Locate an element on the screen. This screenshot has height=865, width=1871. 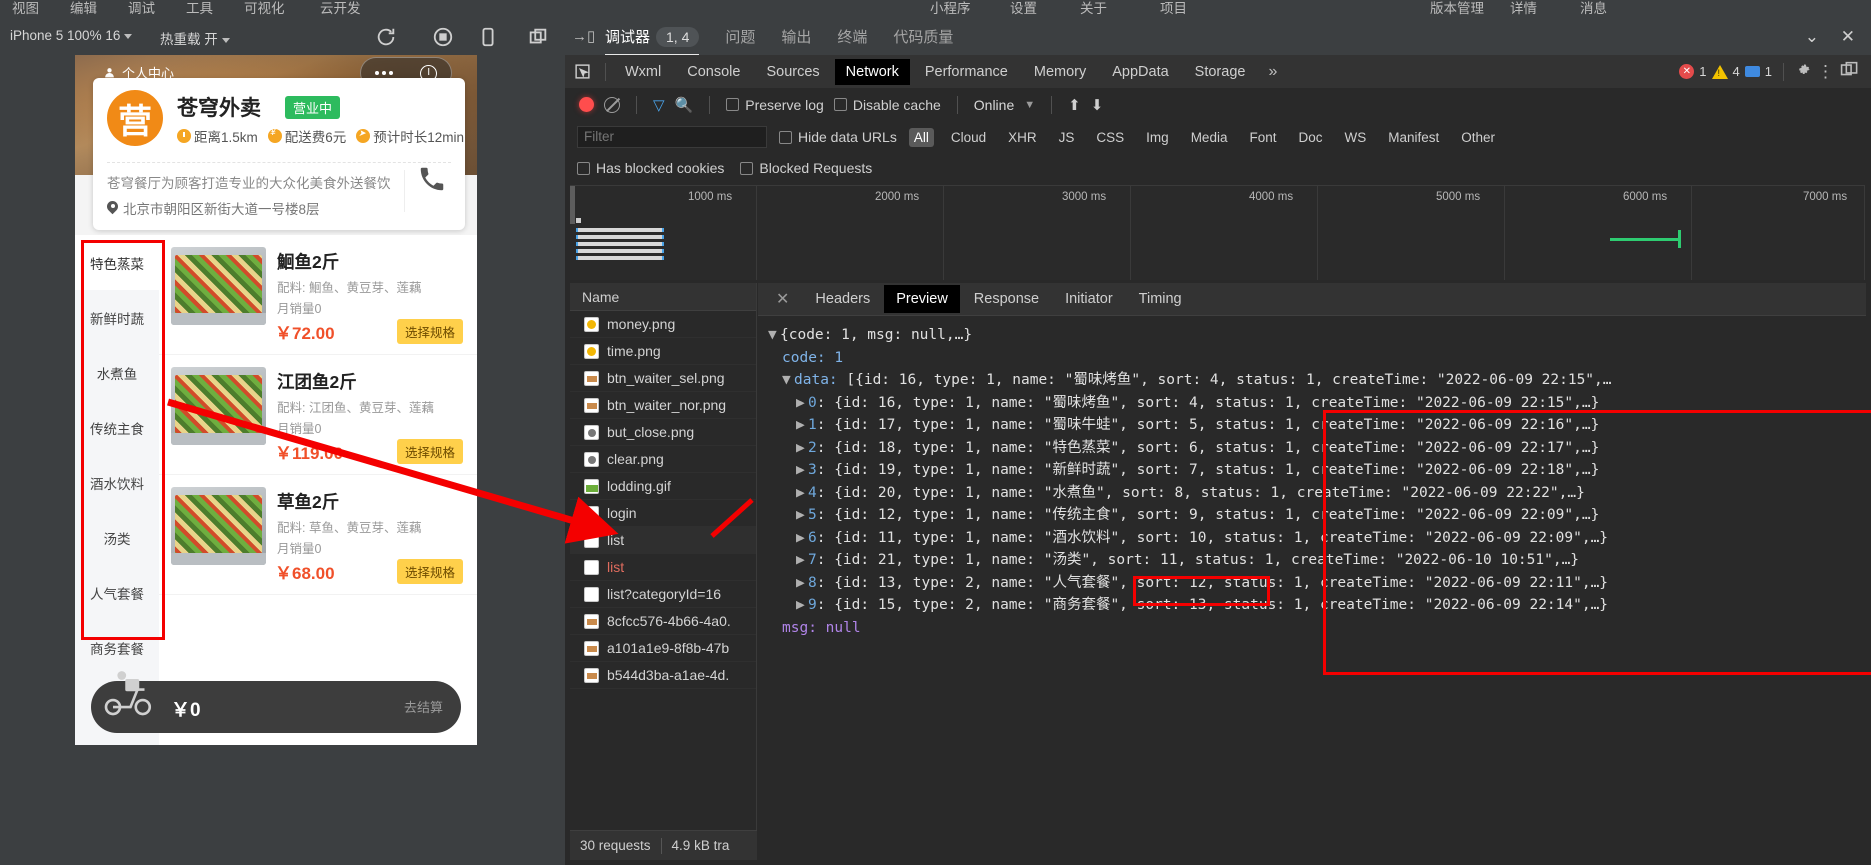
throttling-select: Online is located at coordinates (994, 105).